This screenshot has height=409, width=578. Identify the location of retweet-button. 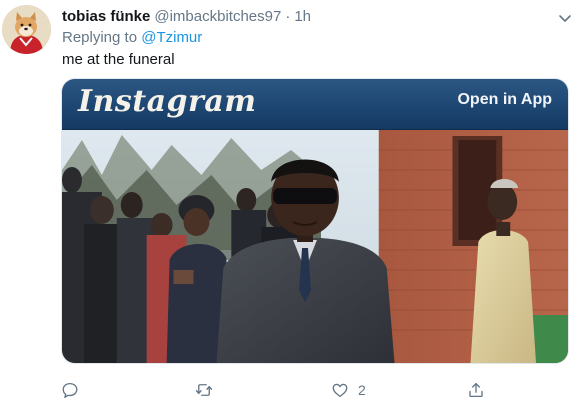
(208, 390).